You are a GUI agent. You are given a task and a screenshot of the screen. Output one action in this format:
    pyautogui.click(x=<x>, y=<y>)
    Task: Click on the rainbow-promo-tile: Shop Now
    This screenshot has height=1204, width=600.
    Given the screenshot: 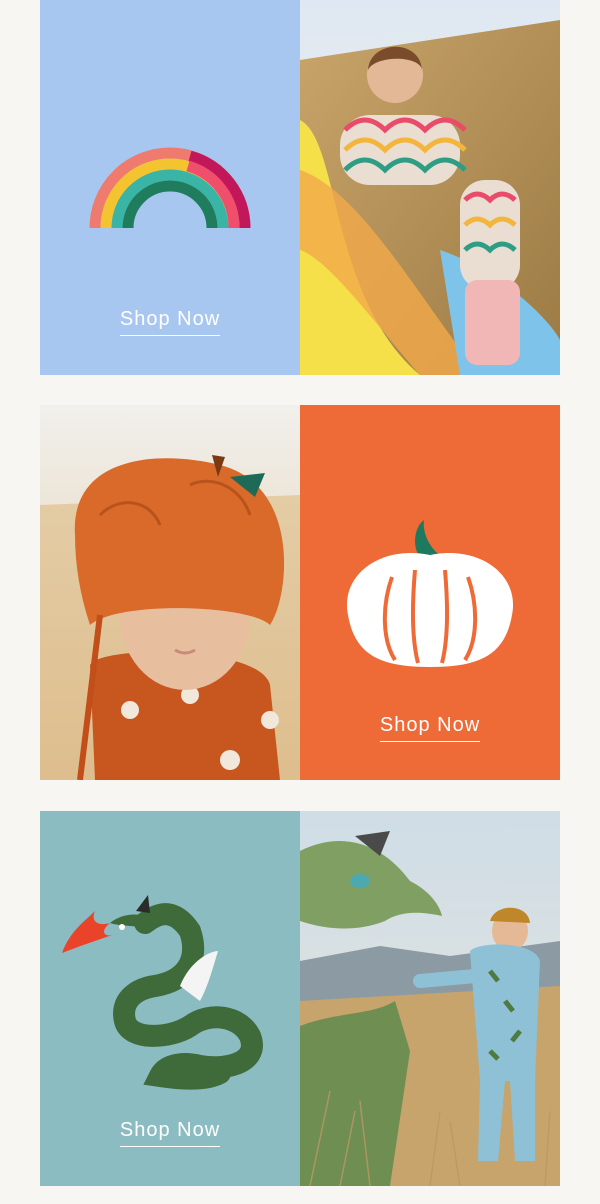 What is the action you would take?
    pyautogui.click(x=170, y=187)
    